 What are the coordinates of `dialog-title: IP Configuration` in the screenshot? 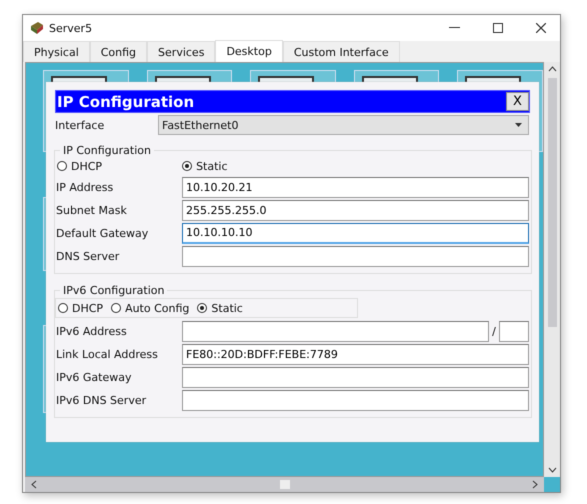 It's located at (125, 101).